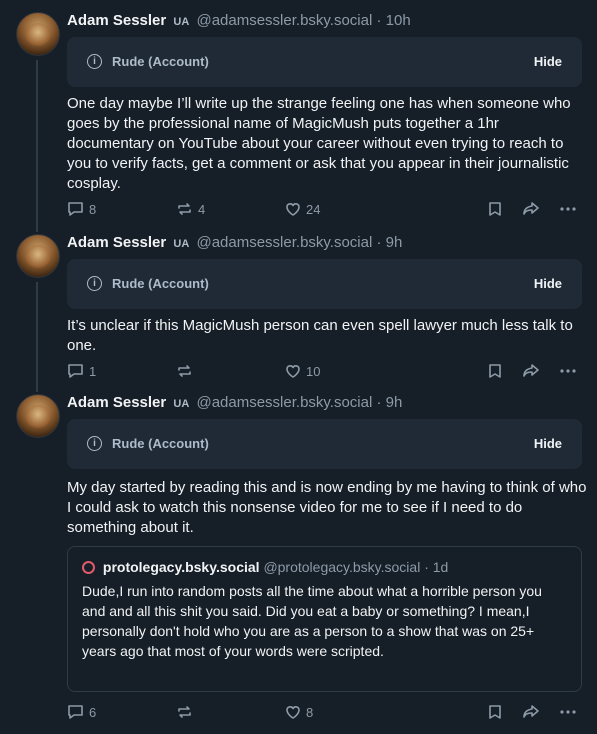  What do you see at coordinates (313, 371) in the screenshot?
I see `like-count: 10` at bounding box center [313, 371].